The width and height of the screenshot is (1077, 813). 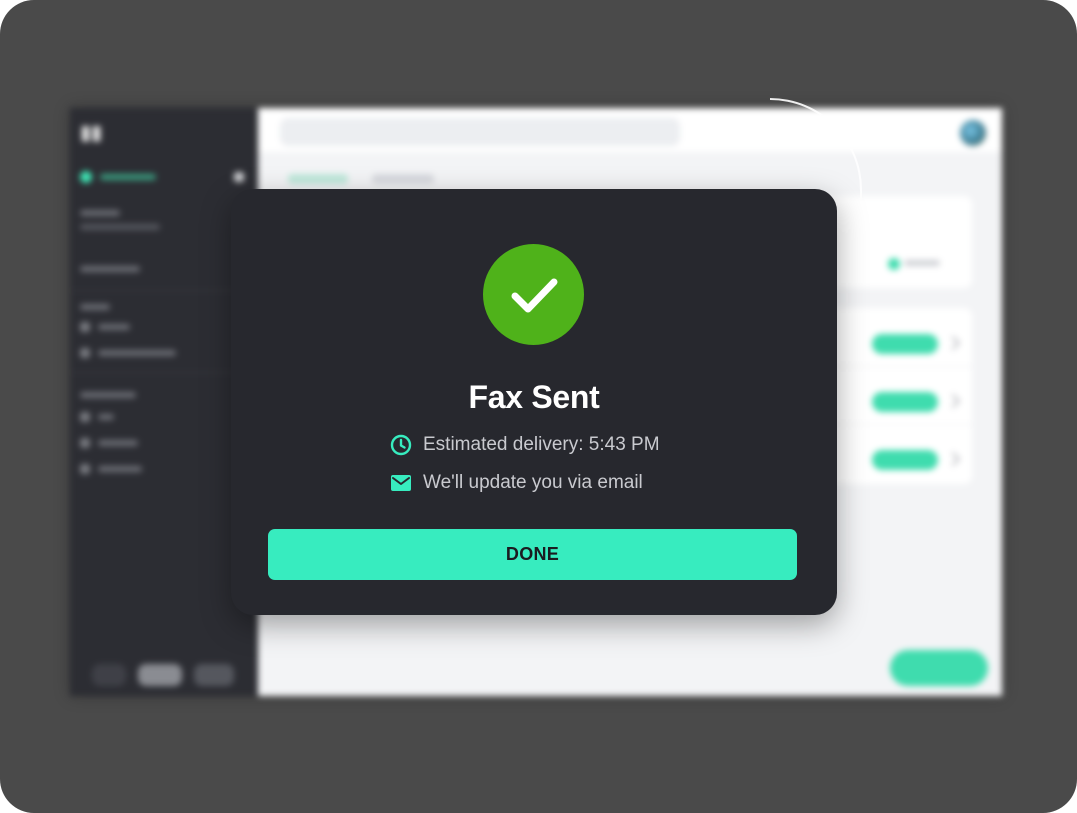 What do you see at coordinates (91, 133) in the screenshot?
I see `app-logo: ▮▮` at bounding box center [91, 133].